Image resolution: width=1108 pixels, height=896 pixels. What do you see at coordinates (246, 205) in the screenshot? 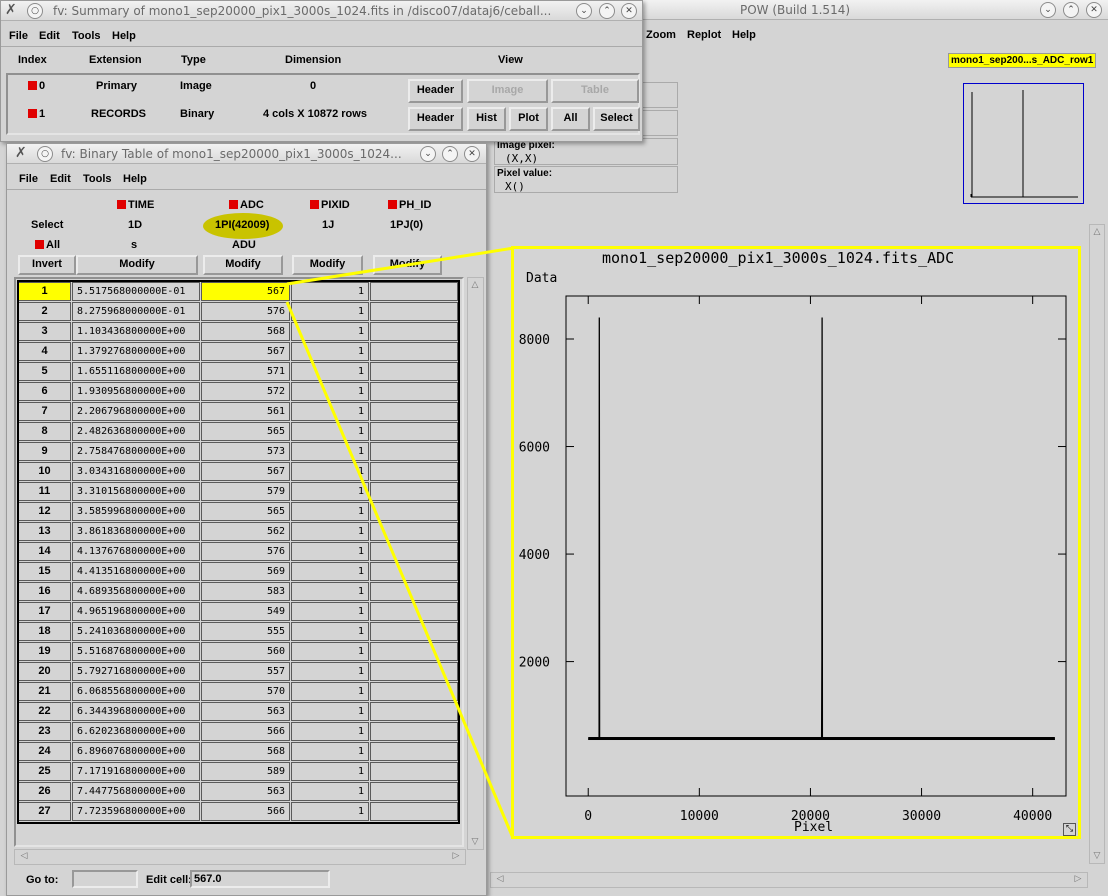
I see `column-adc: ADC` at bounding box center [246, 205].